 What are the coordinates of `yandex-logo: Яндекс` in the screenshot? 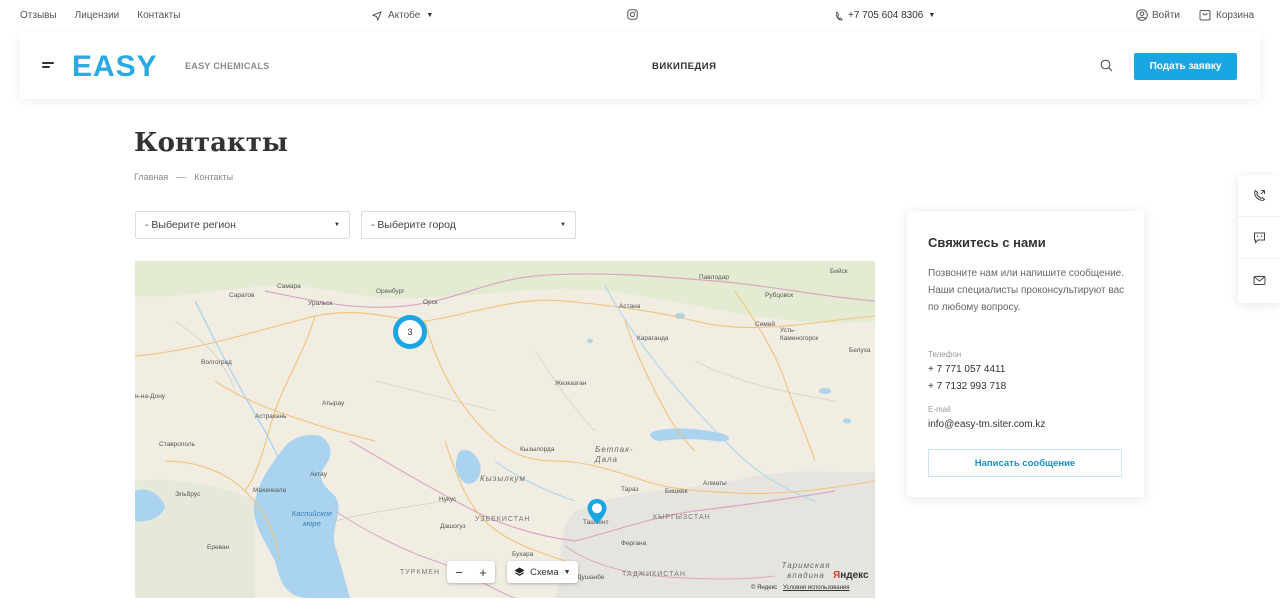 It's located at (851, 575).